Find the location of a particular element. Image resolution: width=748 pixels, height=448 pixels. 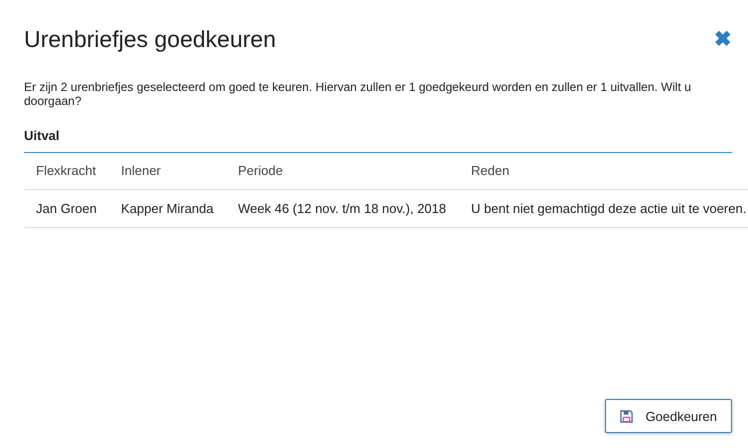

section-title: Uitval is located at coordinates (378, 140).